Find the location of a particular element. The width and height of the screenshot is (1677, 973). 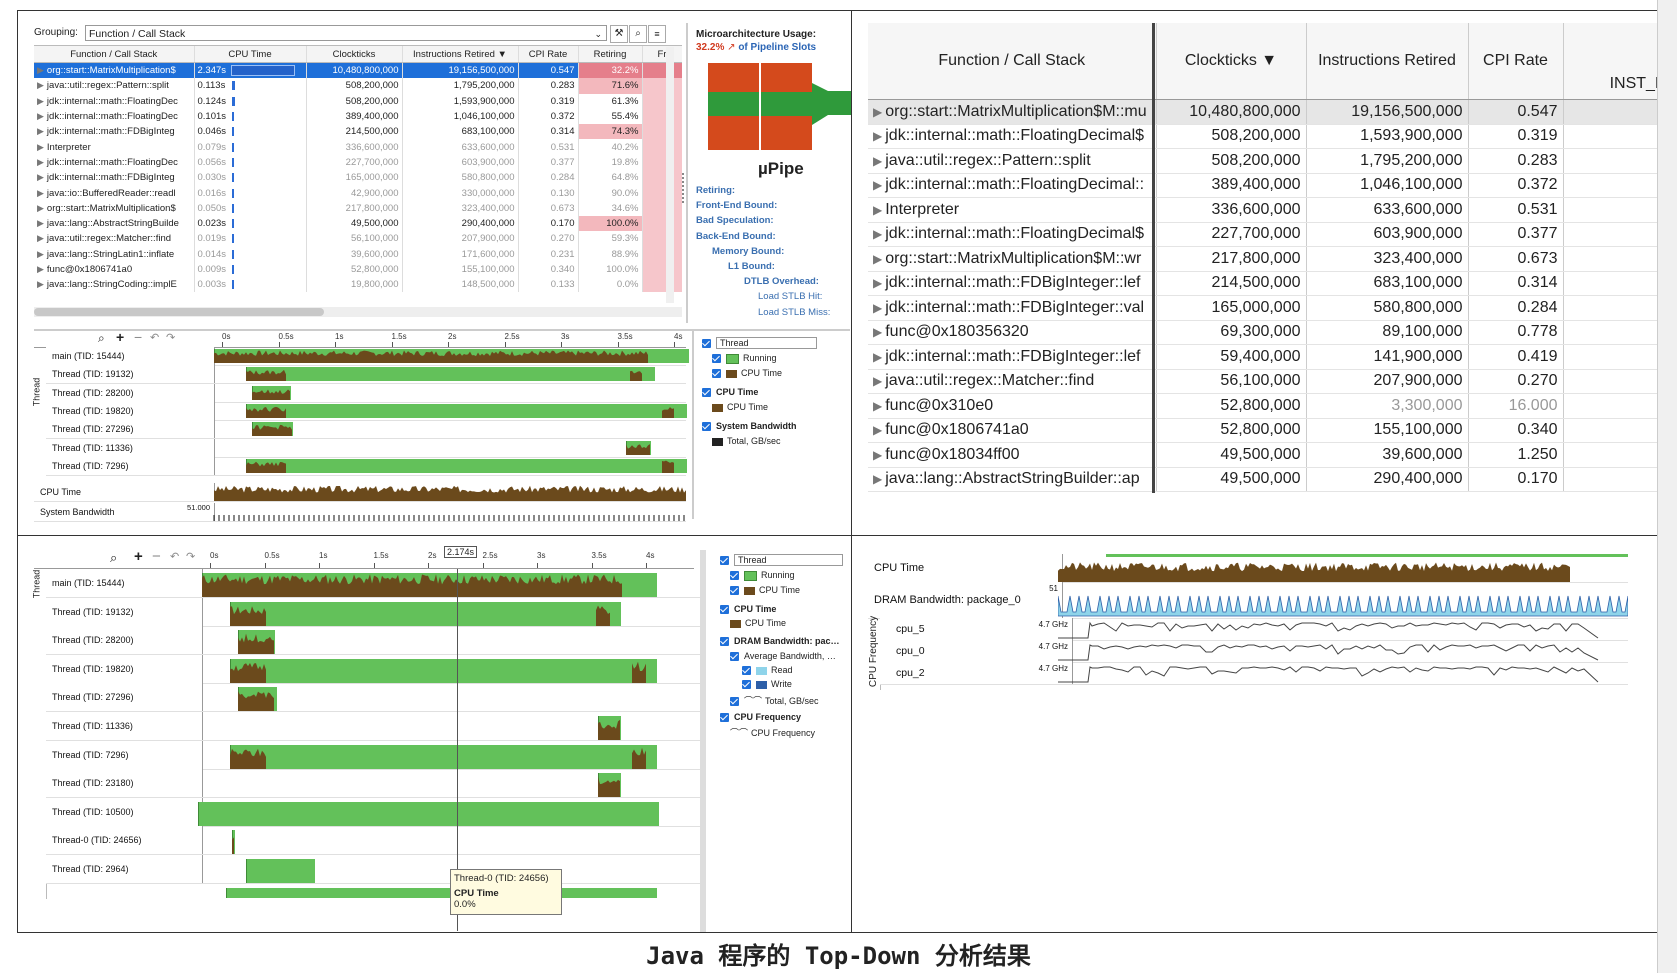

dram-group-checkbox is located at coordinates (724, 642).